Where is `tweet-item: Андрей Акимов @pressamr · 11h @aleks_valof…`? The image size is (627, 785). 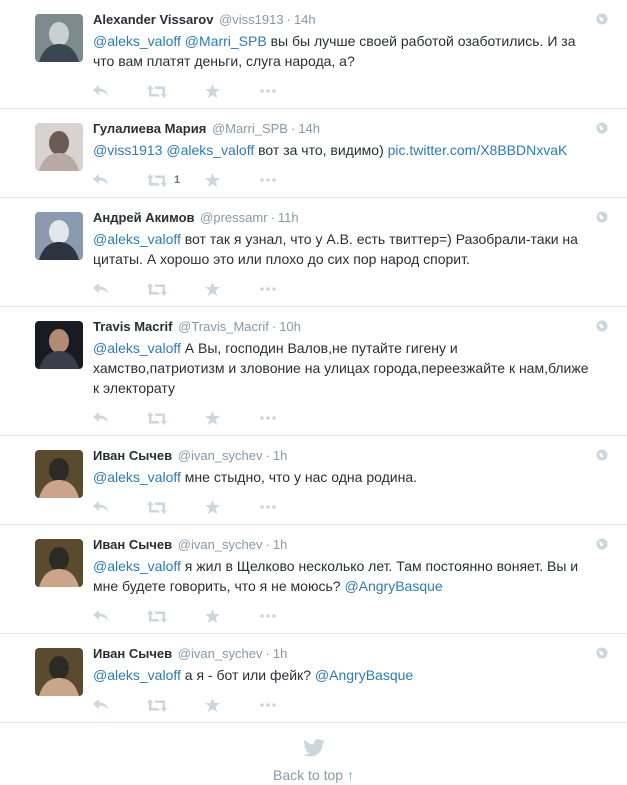 tweet-item: Андрей Акимов @pressamr · 11h @aleks_valof… is located at coordinates (313, 252).